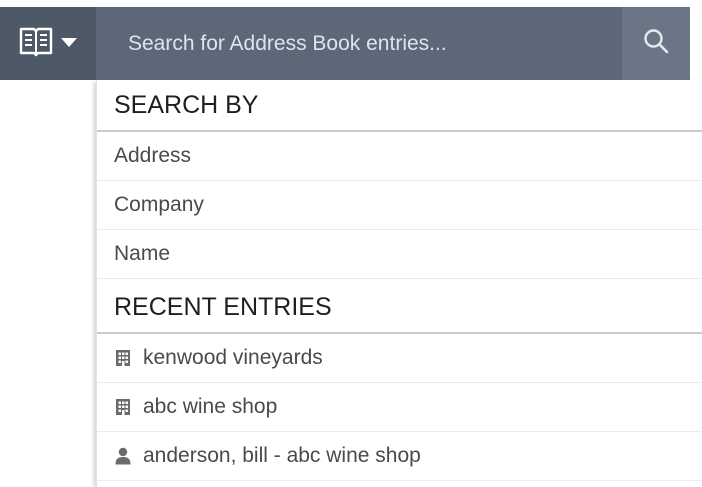 The width and height of the screenshot is (702, 487). What do you see at coordinates (233, 357) in the screenshot?
I see `recent-entry-label: kenwood vineyards` at bounding box center [233, 357].